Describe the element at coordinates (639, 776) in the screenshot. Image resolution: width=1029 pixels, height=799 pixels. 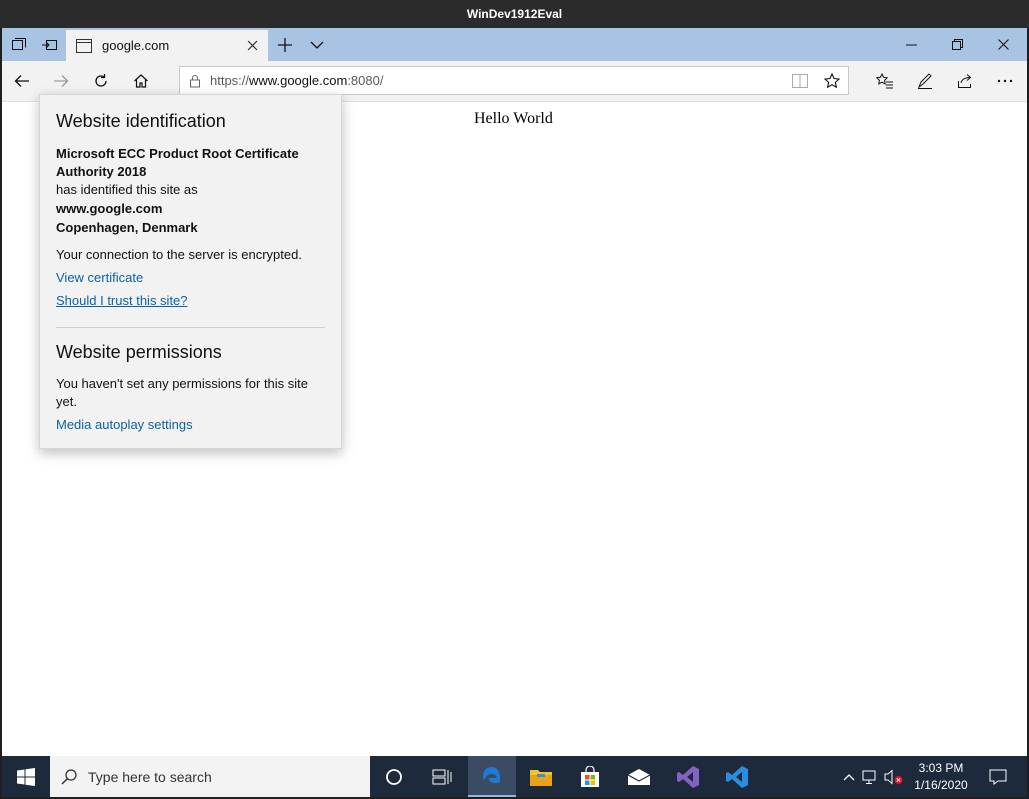
I see `mail-icon` at that location.